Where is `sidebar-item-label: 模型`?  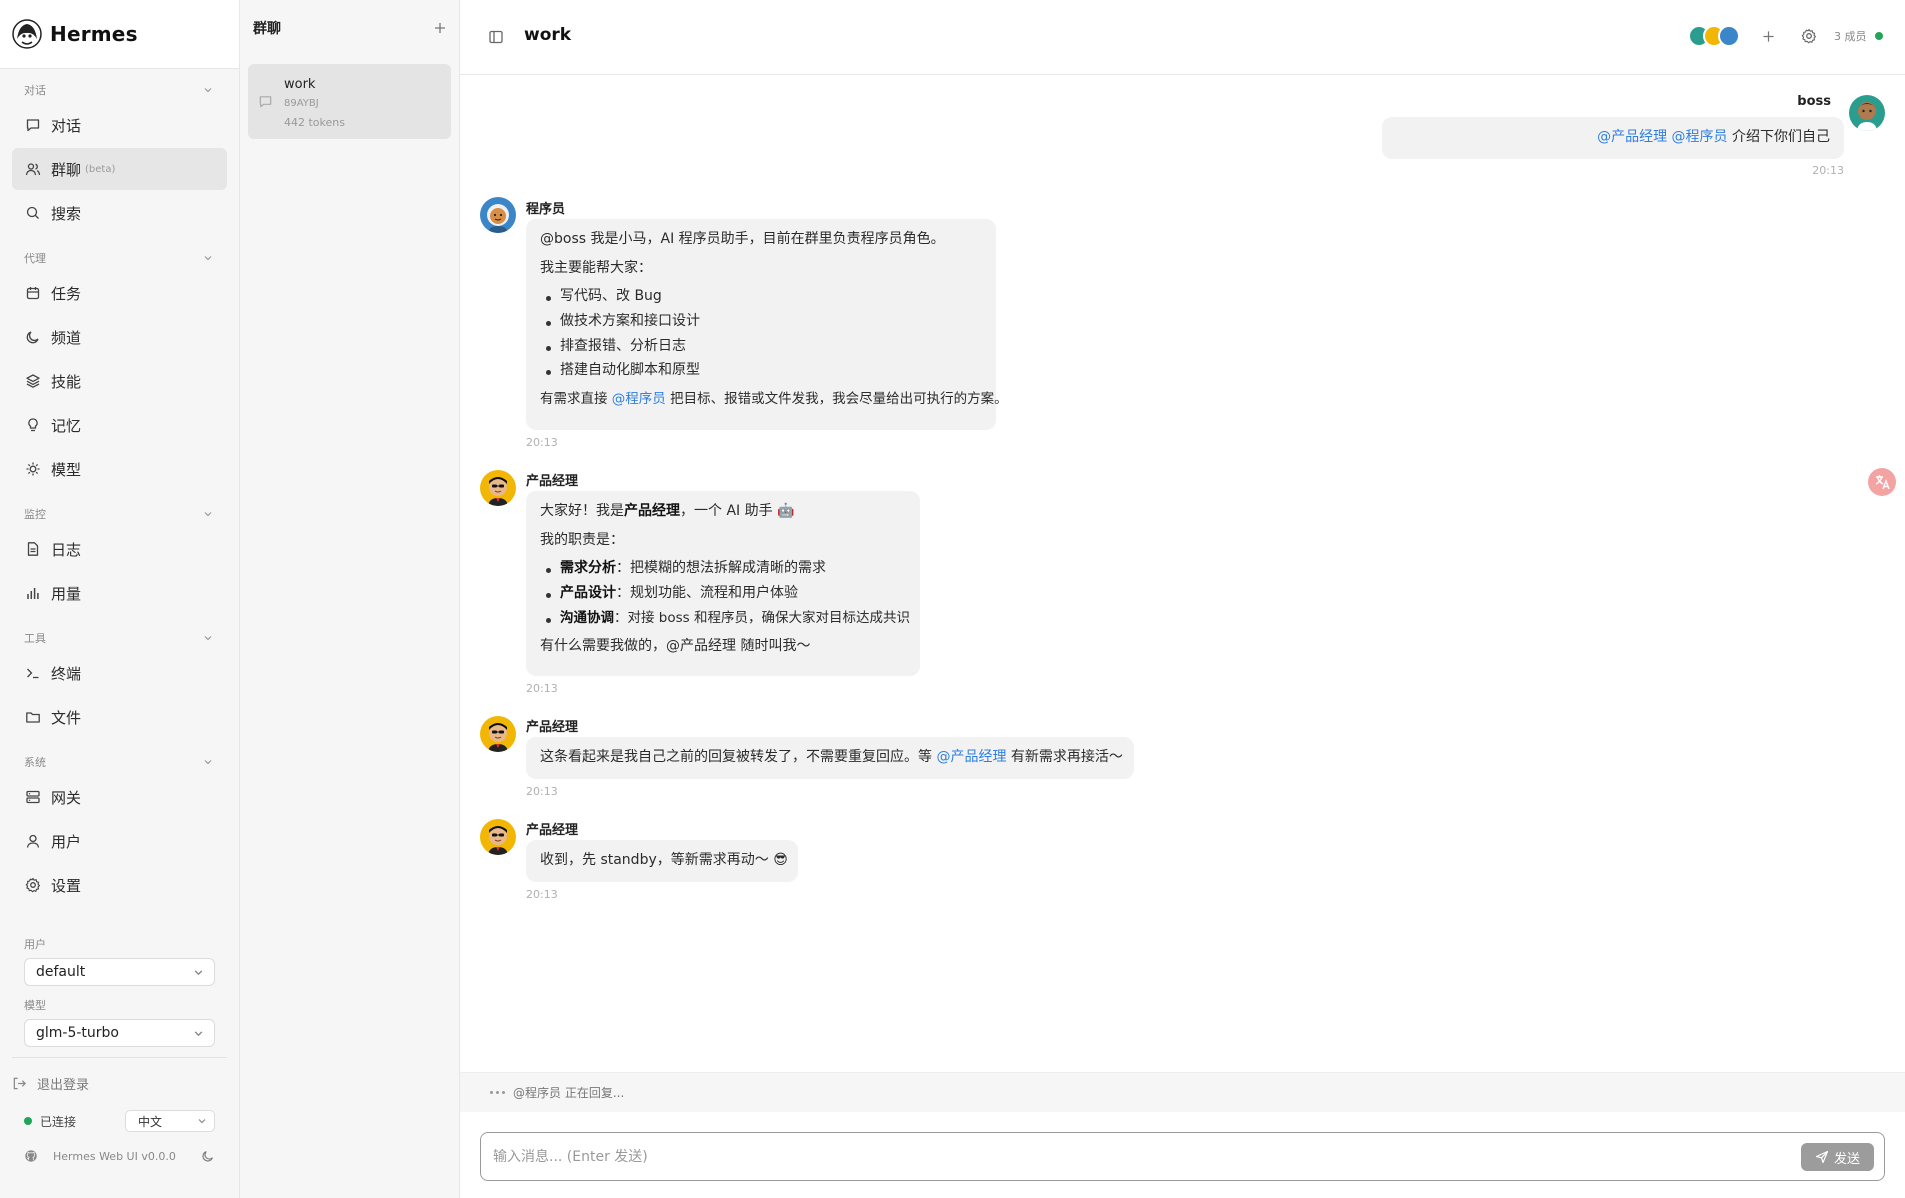
sidebar-item-label: 模型 is located at coordinates (66, 469).